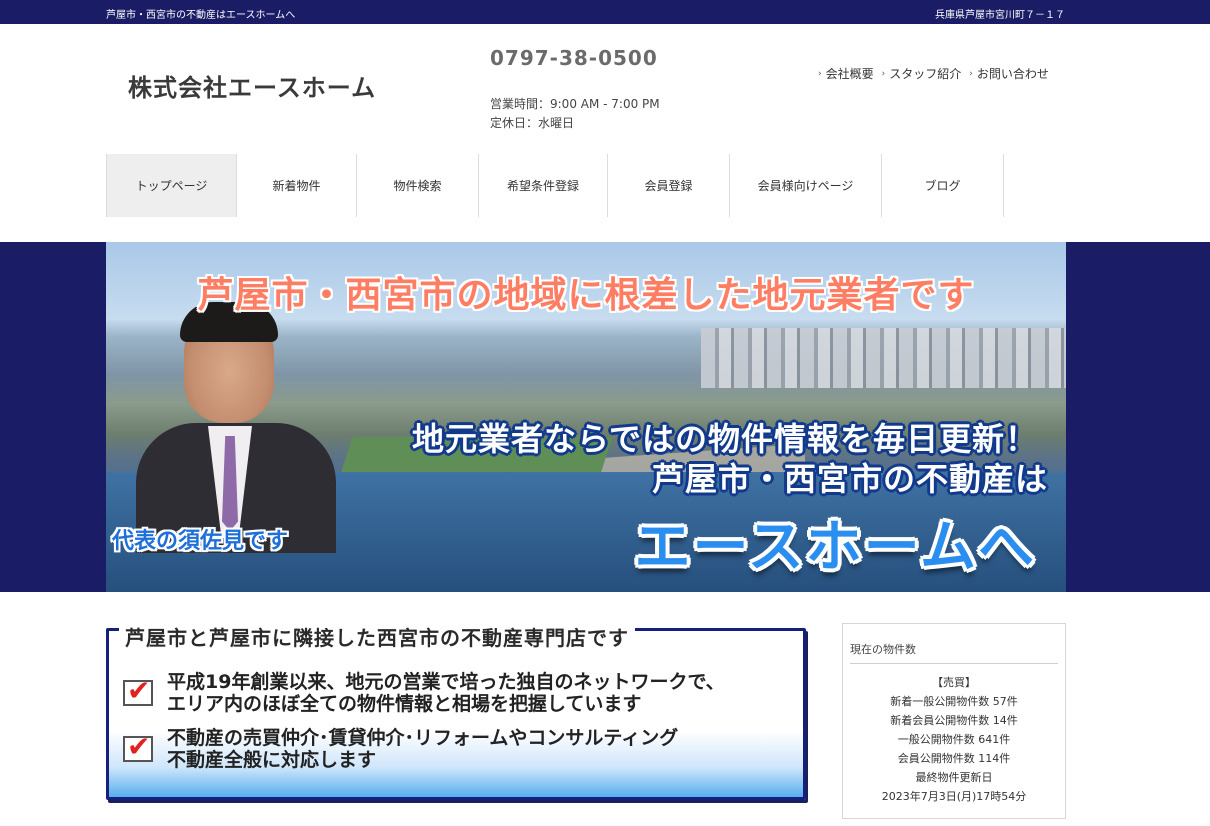  I want to click on link-contact-label: お問い合わせ, so click(1012, 74).